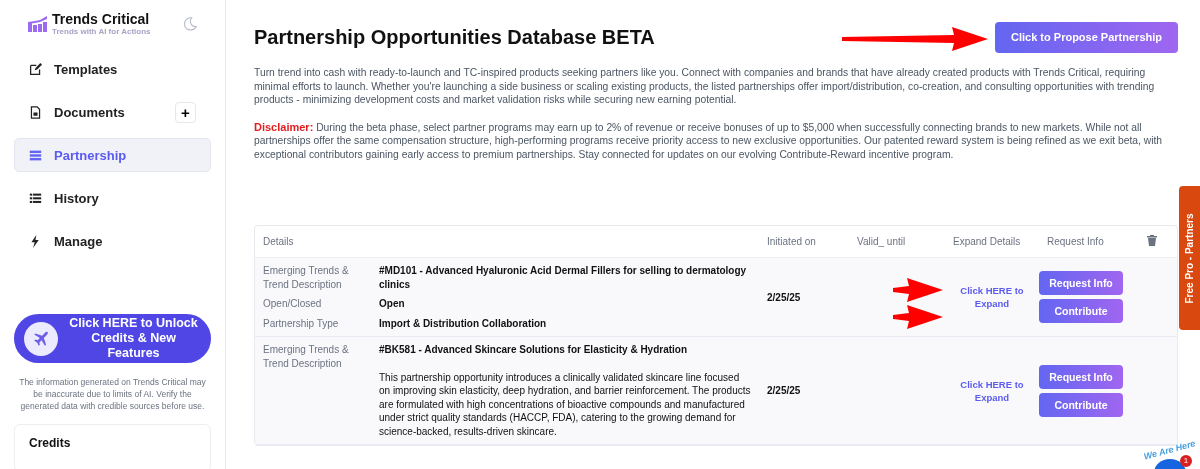 This screenshot has width=1200, height=469. What do you see at coordinates (112, 394) in the screenshot?
I see `ai-disclaimer-text: The information generated on Trends Critical may be inaccurate due to limits of AI. Verify the generated data with credible sources before use.` at bounding box center [112, 394].